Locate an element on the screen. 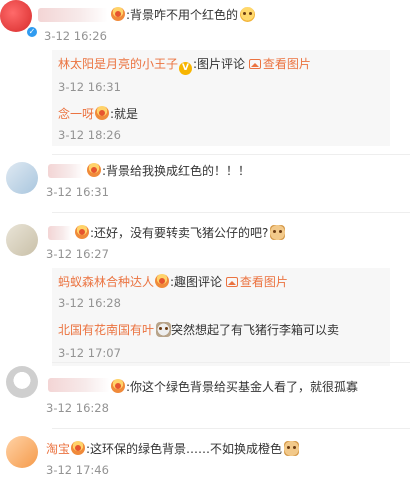  comment-5-text: 淘宝 :这环保的绿色背景……不如换成橙色 is located at coordinates (173, 449).